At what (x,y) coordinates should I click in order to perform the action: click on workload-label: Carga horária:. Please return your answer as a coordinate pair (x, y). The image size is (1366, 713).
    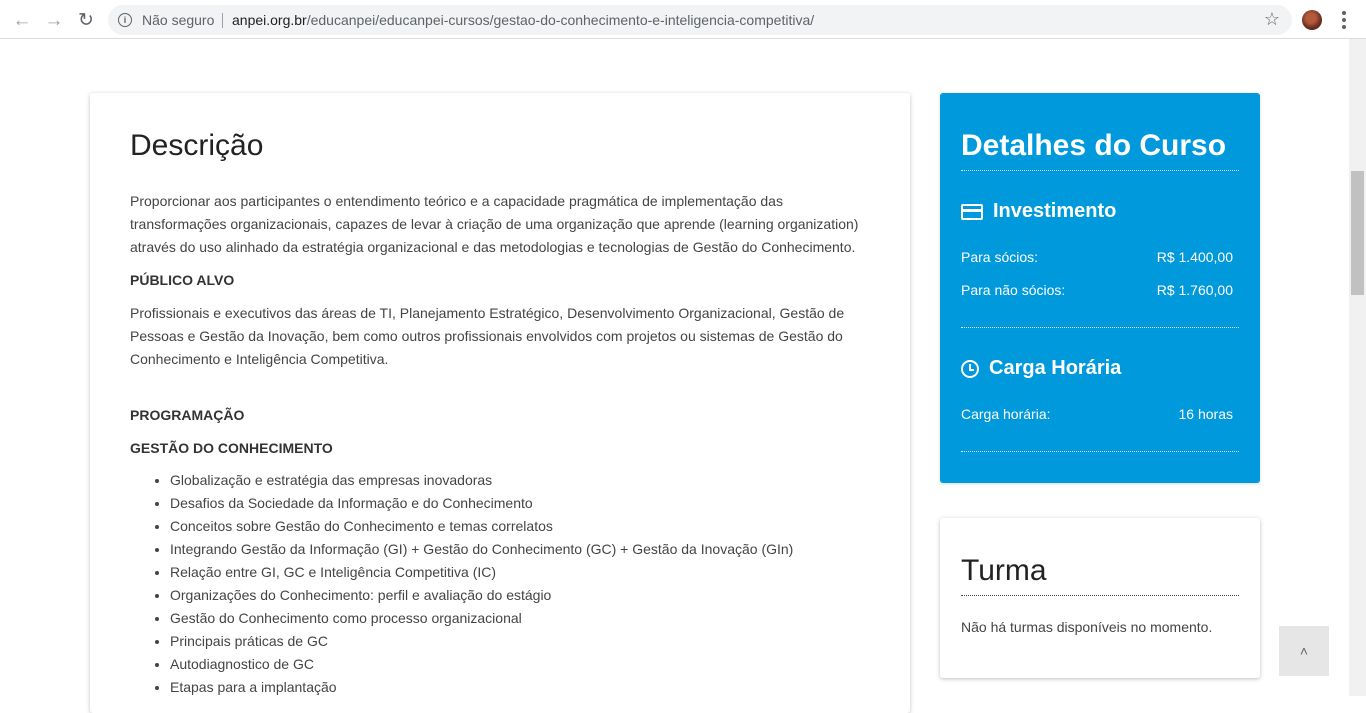
    Looking at the image, I should click on (1006, 414).